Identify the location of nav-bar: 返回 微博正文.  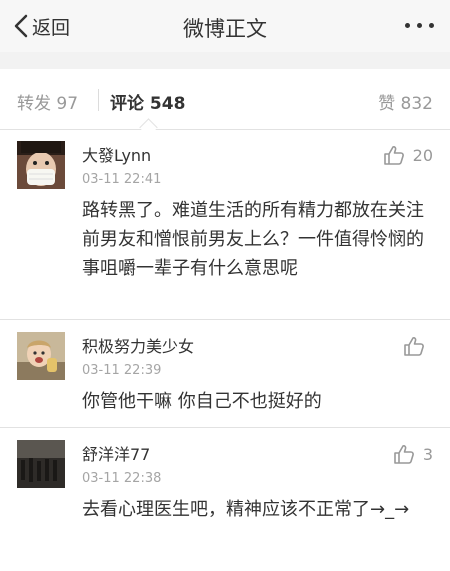
(225, 26).